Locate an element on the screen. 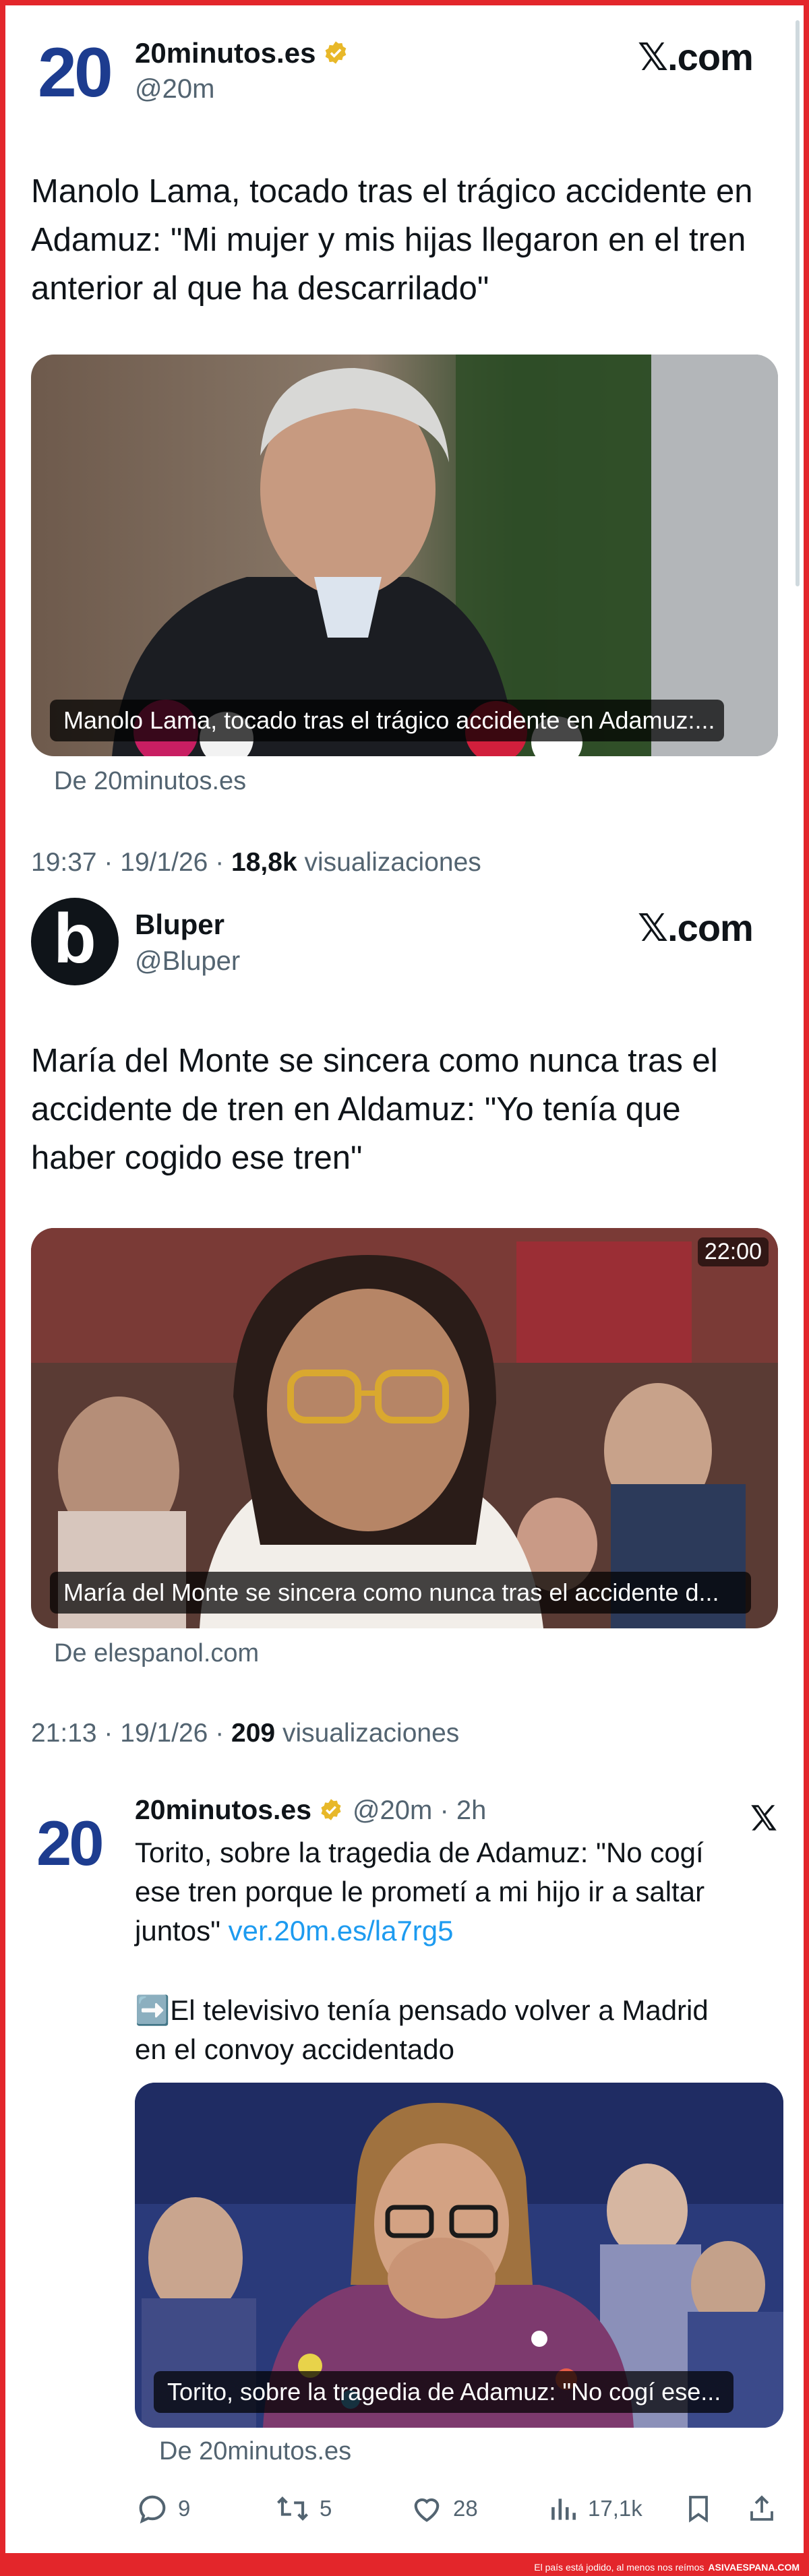 The width and height of the screenshot is (809, 2576). post1-author: 20minutos.es is located at coordinates (242, 57).